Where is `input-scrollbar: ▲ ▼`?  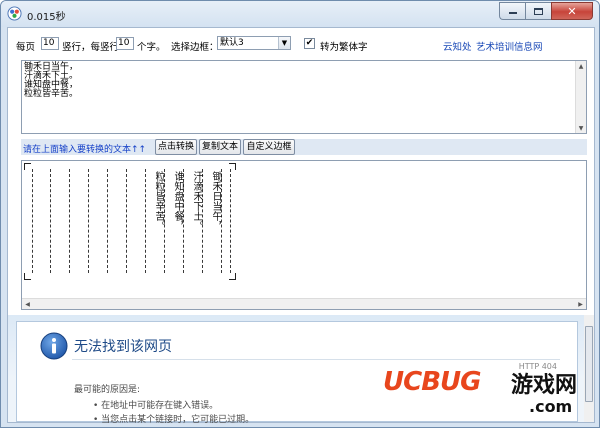
input-scrollbar: ▲ ▼ is located at coordinates (580, 97).